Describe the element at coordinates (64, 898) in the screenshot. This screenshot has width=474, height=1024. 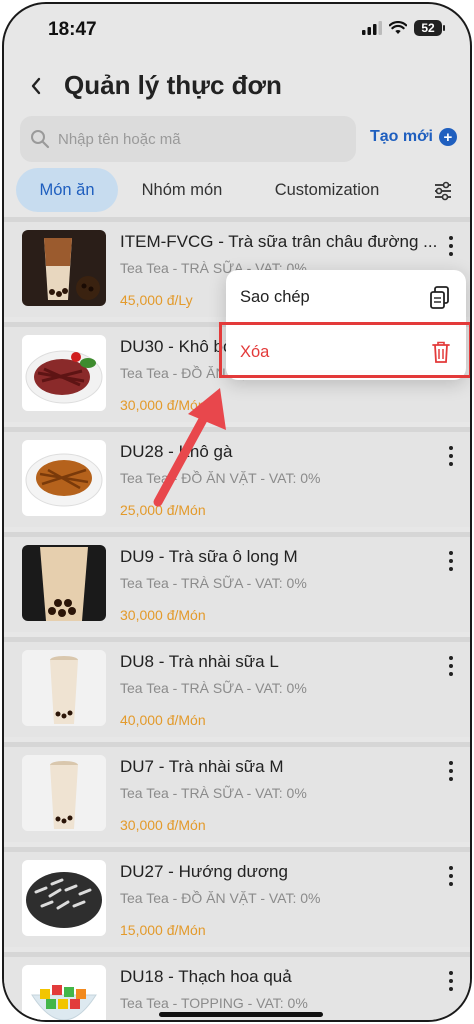
I see `item-image-sunflower-seeds` at that location.